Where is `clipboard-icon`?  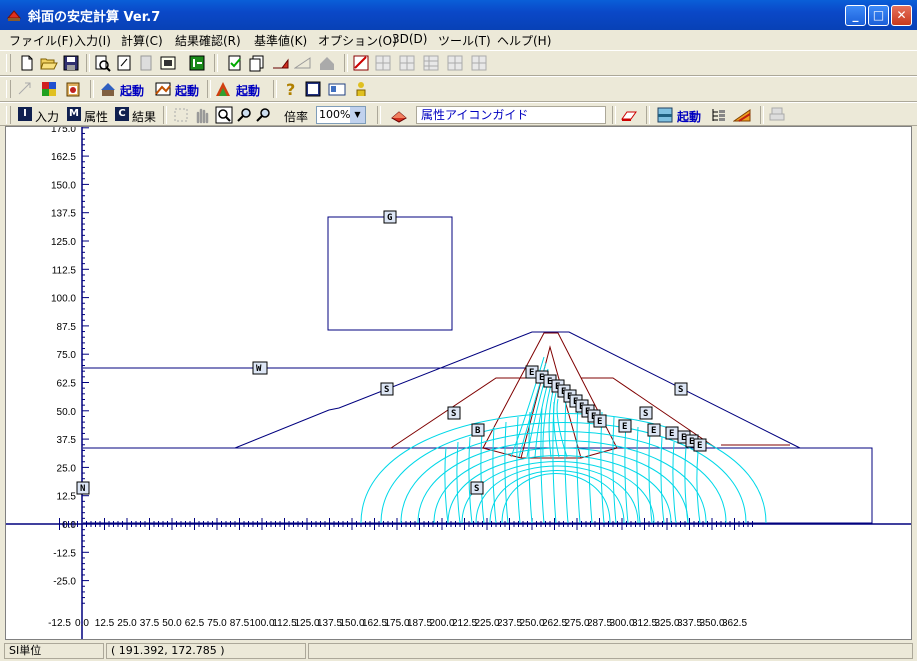 clipboard-icon is located at coordinates (73, 89).